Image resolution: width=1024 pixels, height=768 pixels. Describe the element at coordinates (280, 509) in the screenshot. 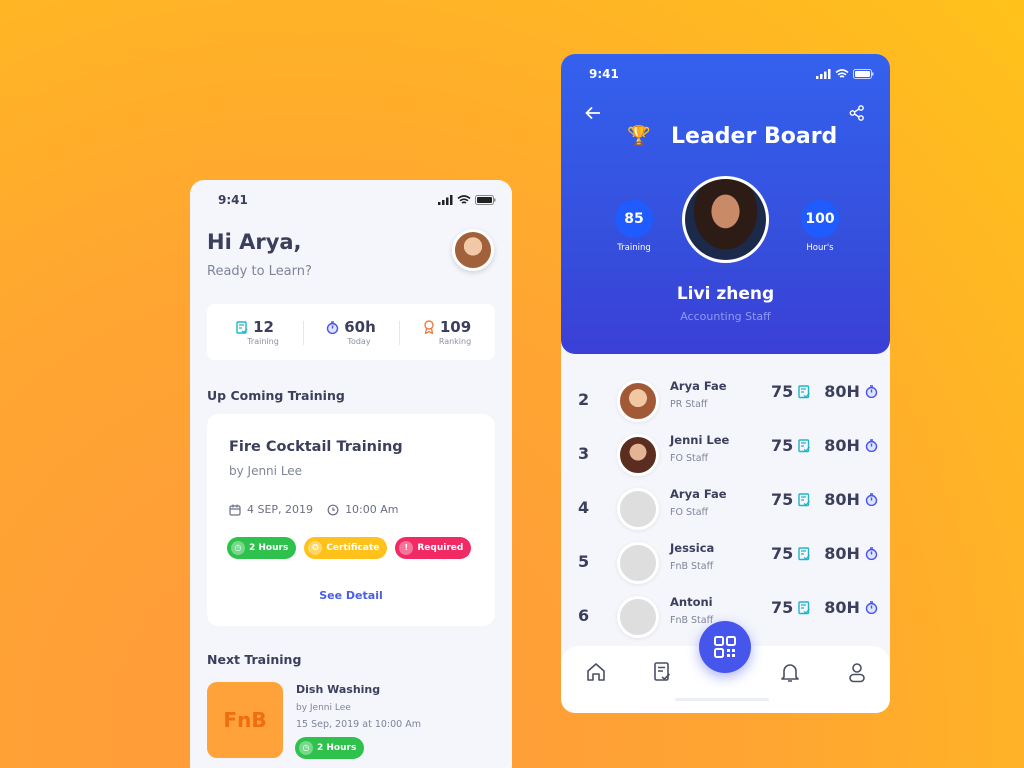

I see `training-date: 4 SEP, 2019` at that location.